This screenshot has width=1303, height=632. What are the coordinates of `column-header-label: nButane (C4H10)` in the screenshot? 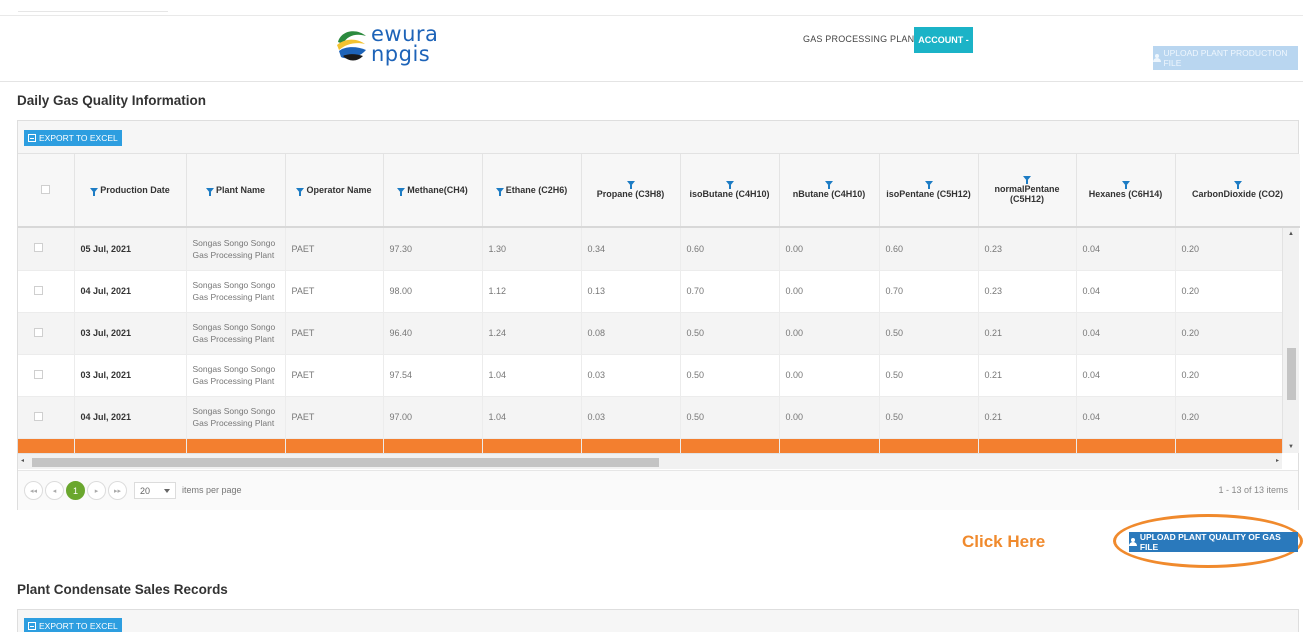 It's located at (829, 194).